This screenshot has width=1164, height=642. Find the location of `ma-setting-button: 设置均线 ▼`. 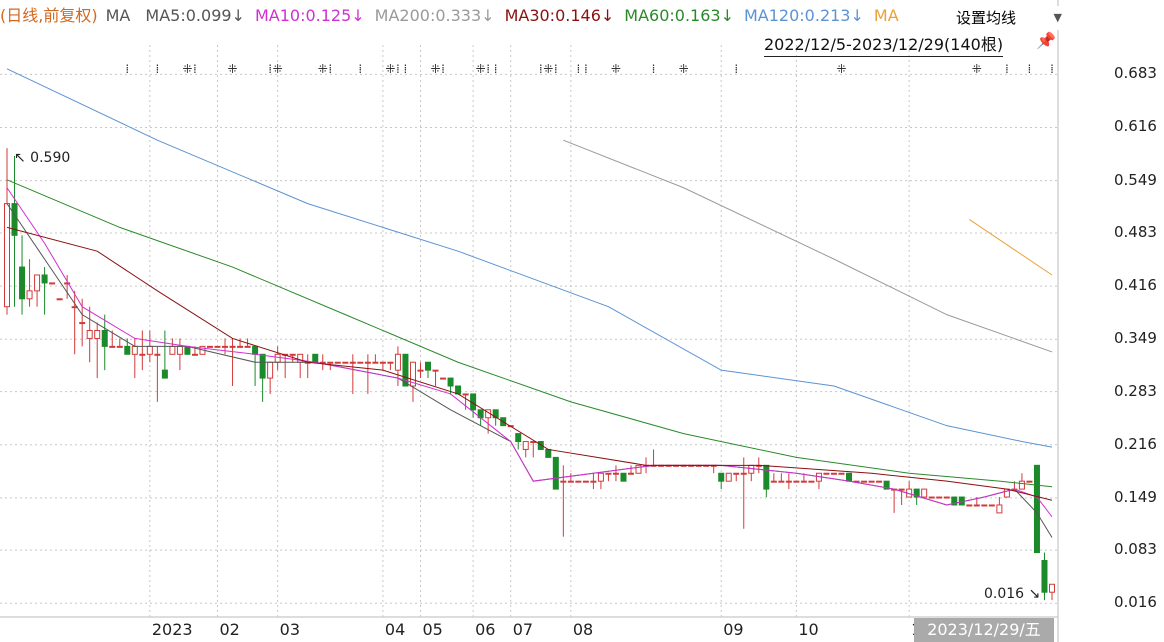

ma-setting-button: 设置均线 ▼ is located at coordinates (1009, 18).